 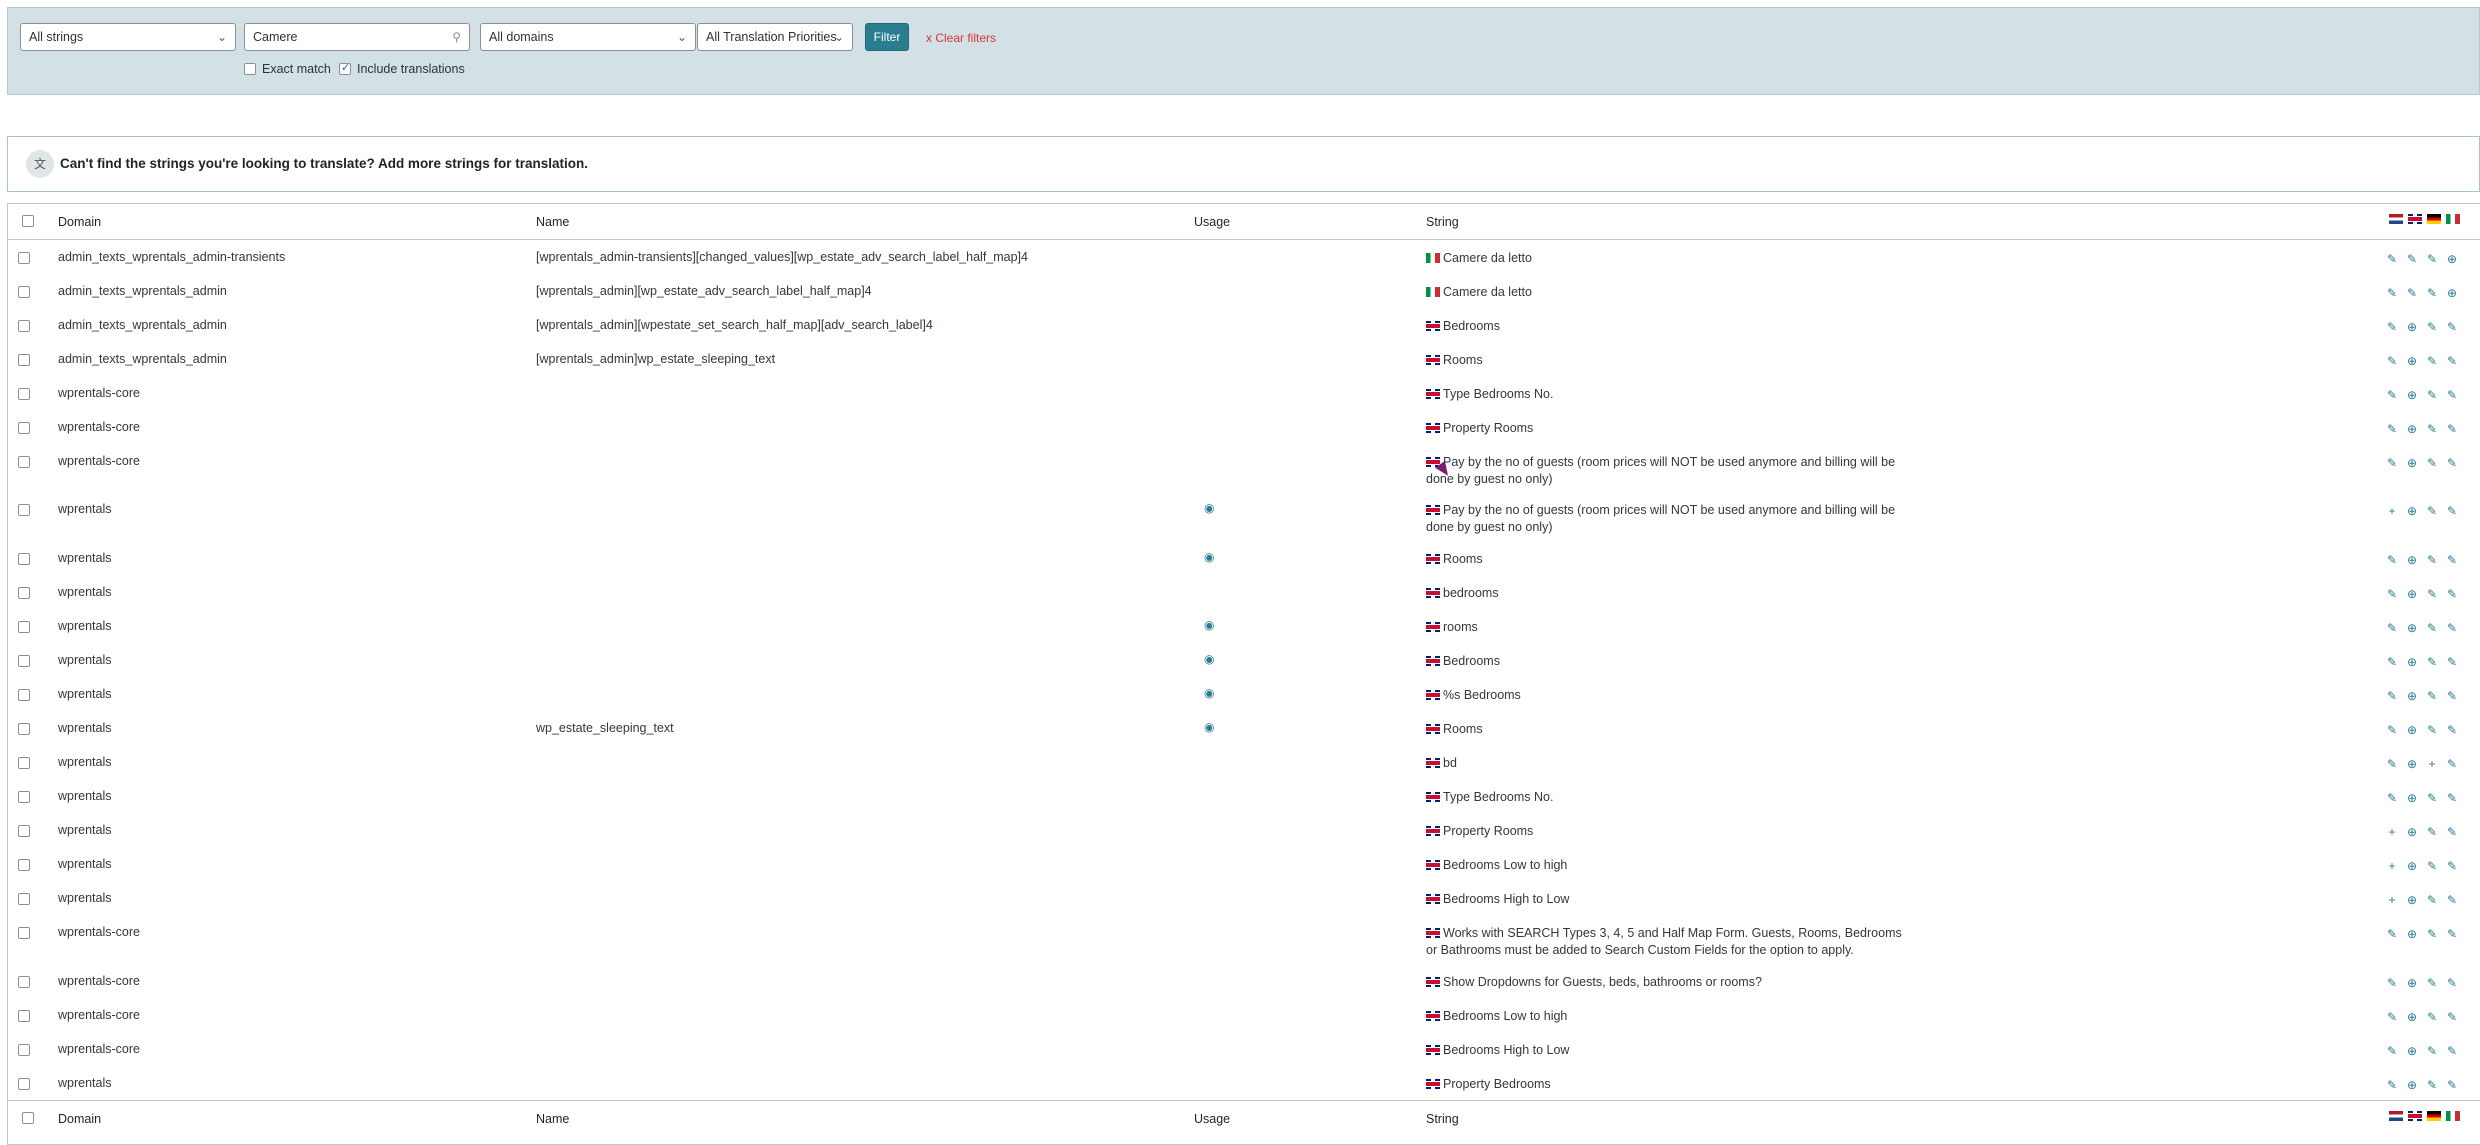 I want to click on priorities-select: All Translation Priorities ⌄, so click(x=775, y=37).